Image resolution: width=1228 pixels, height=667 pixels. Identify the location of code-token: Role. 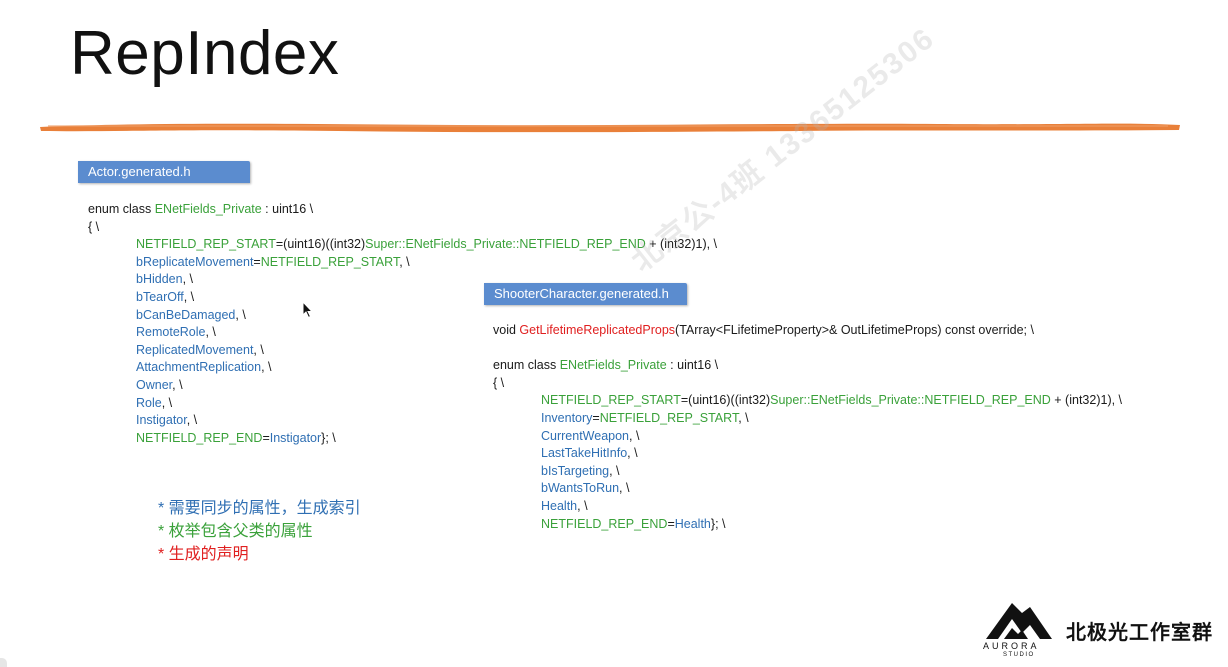
(149, 402).